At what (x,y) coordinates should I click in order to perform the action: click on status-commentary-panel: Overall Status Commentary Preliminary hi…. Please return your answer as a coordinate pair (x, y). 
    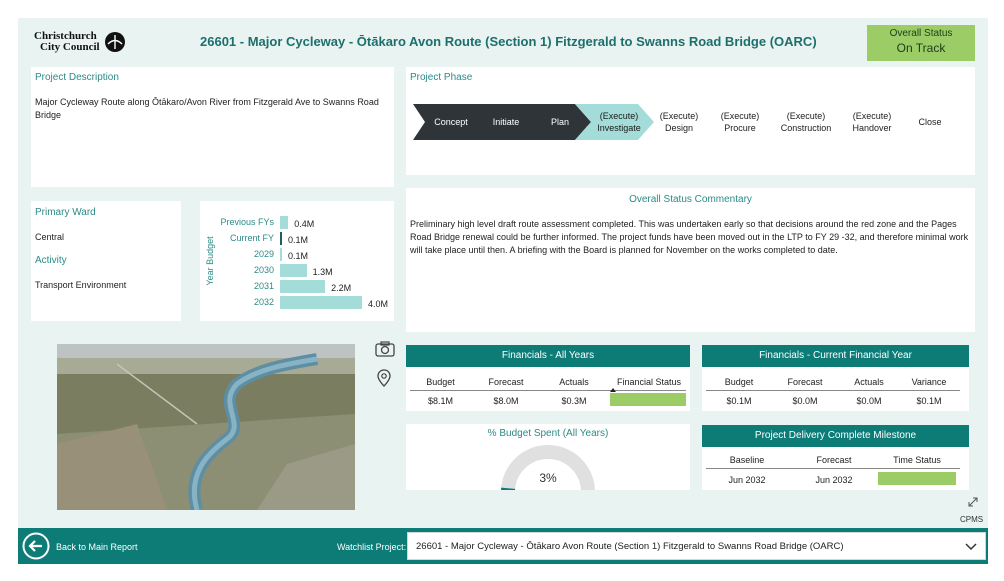
    Looking at the image, I should click on (690, 260).